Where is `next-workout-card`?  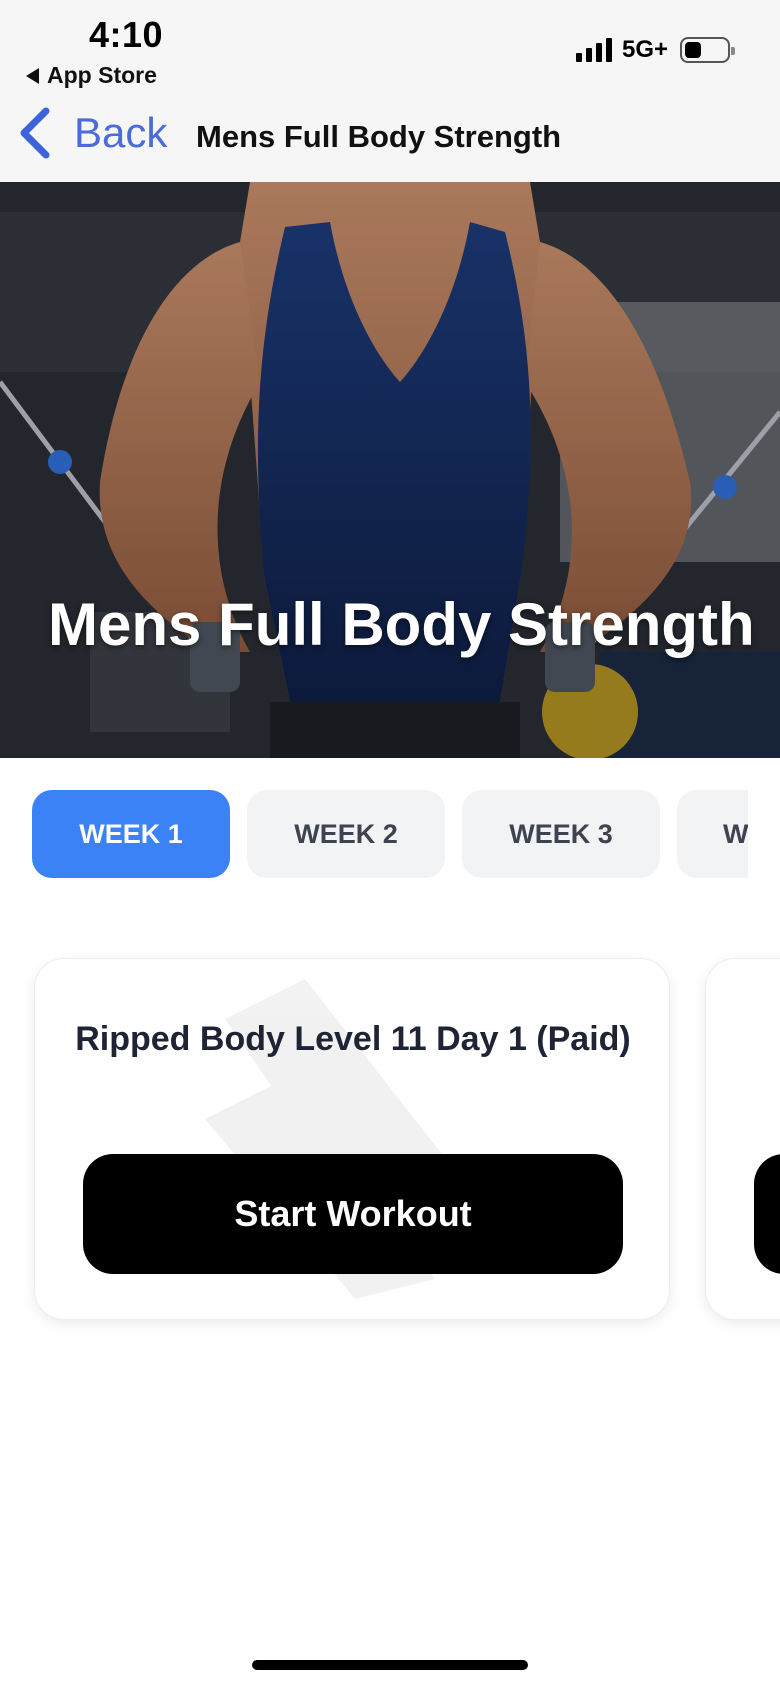 next-workout-card is located at coordinates (742, 1139).